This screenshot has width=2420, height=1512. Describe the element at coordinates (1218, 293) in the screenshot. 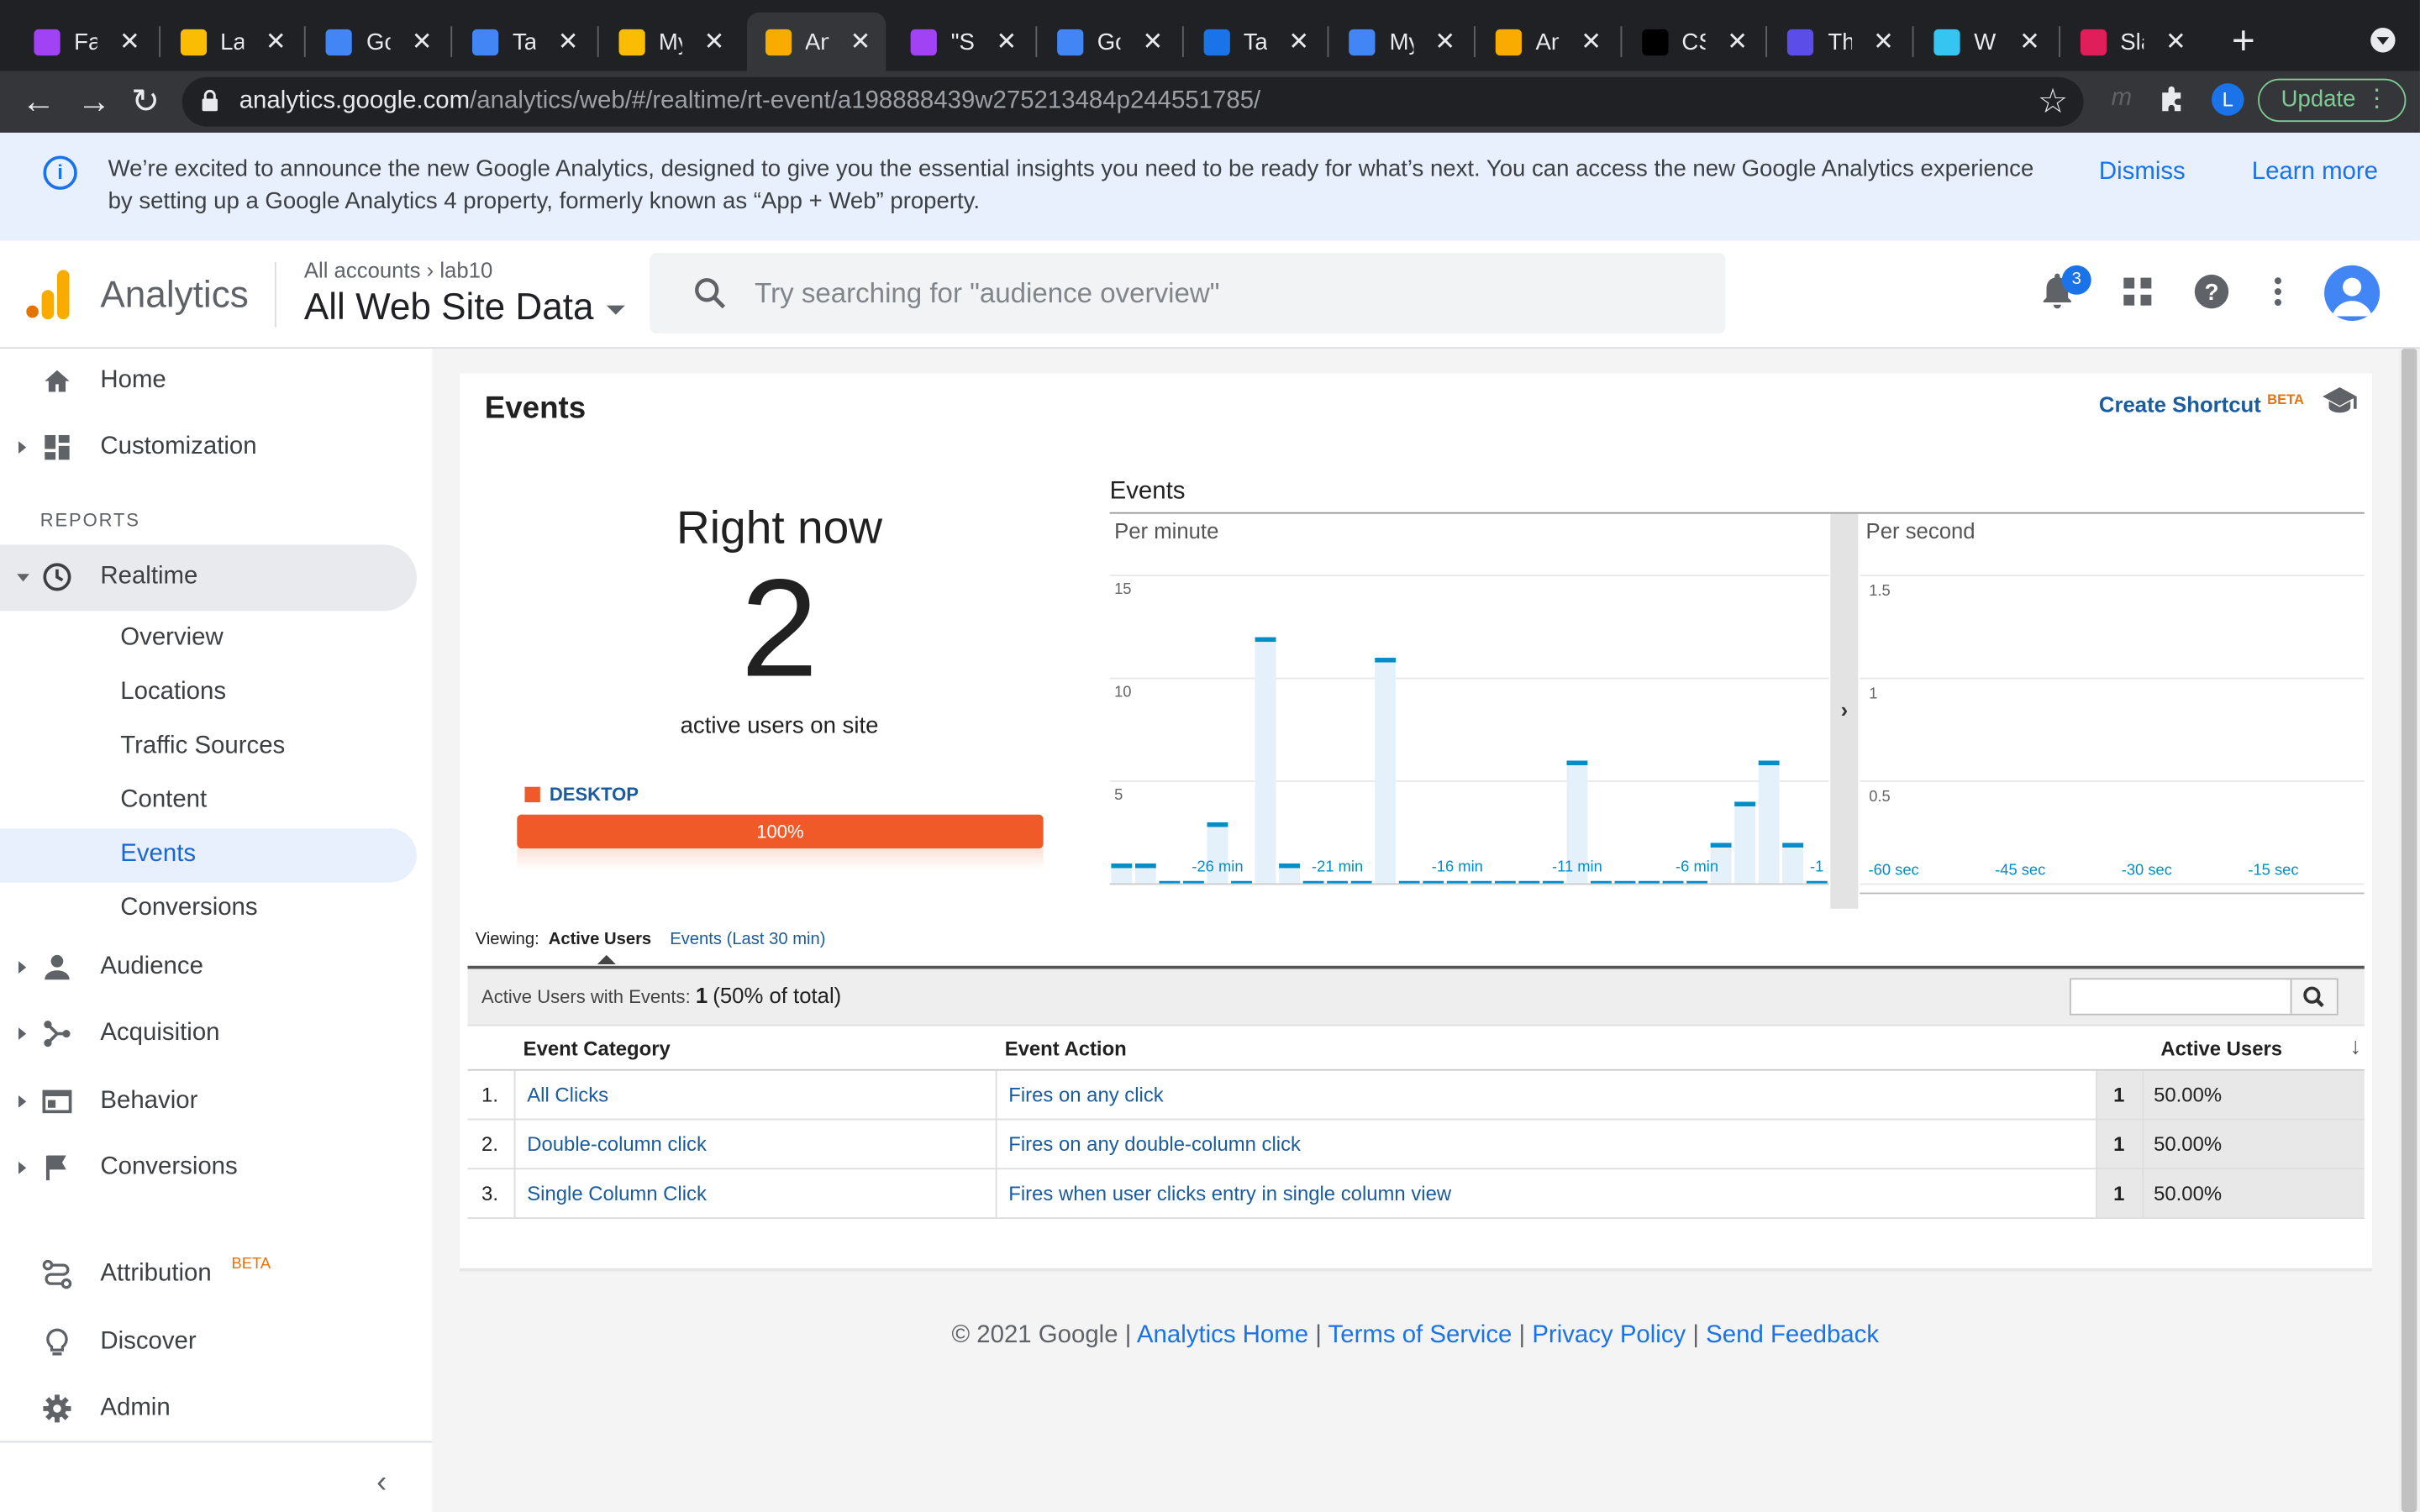

I see `search-input` at that location.